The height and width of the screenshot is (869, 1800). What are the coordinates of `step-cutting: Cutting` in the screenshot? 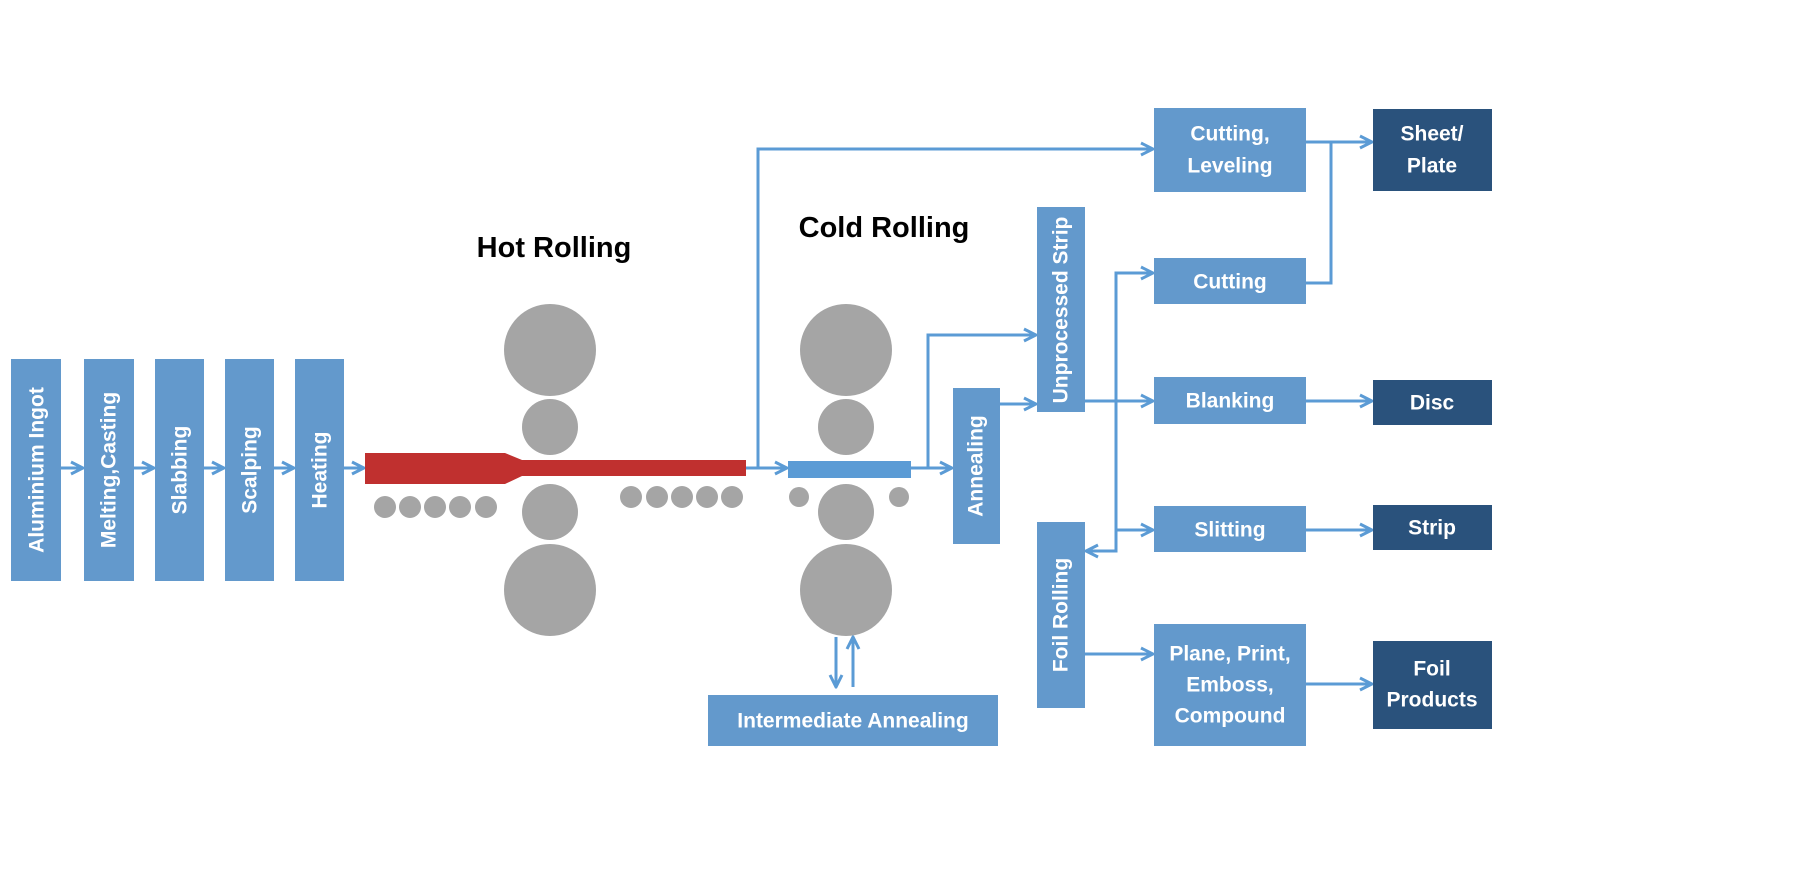 It's located at (1230, 281).